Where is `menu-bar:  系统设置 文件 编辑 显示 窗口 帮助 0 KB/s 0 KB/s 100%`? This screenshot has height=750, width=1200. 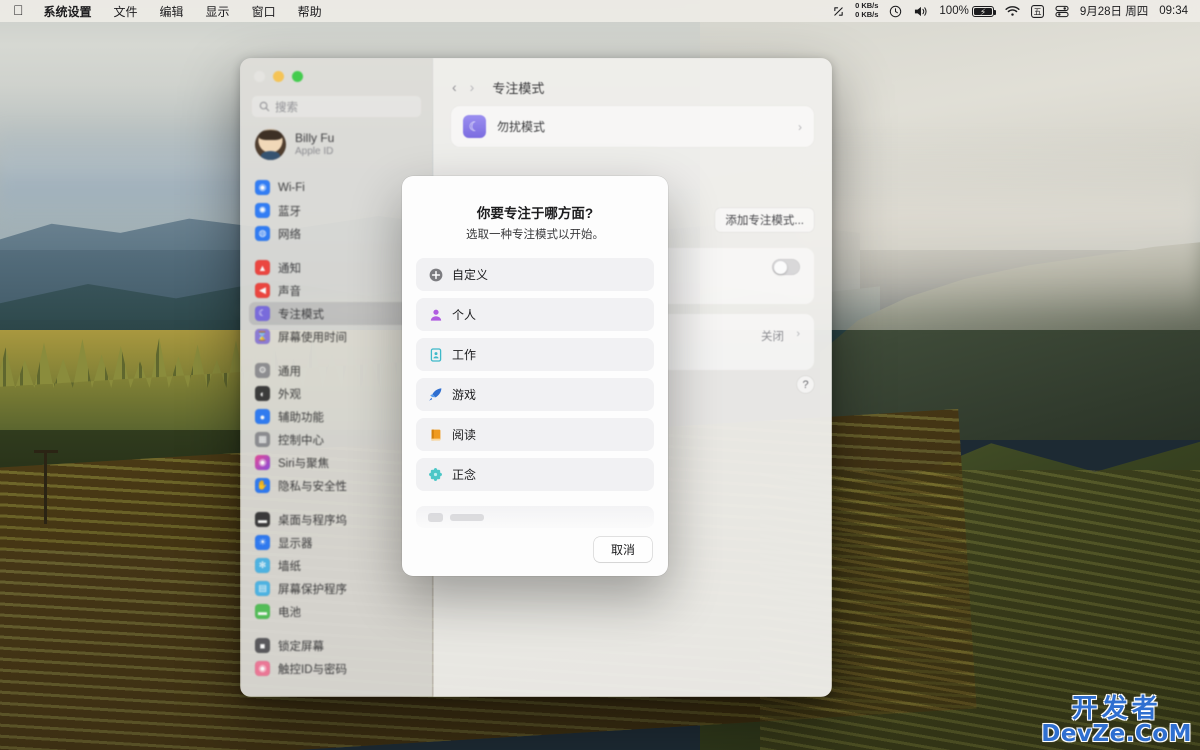
menu-bar:  系统设置 文件 编辑 显示 窗口 帮助 0 KB/s 0 KB/s 100% is located at coordinates (600, 11).